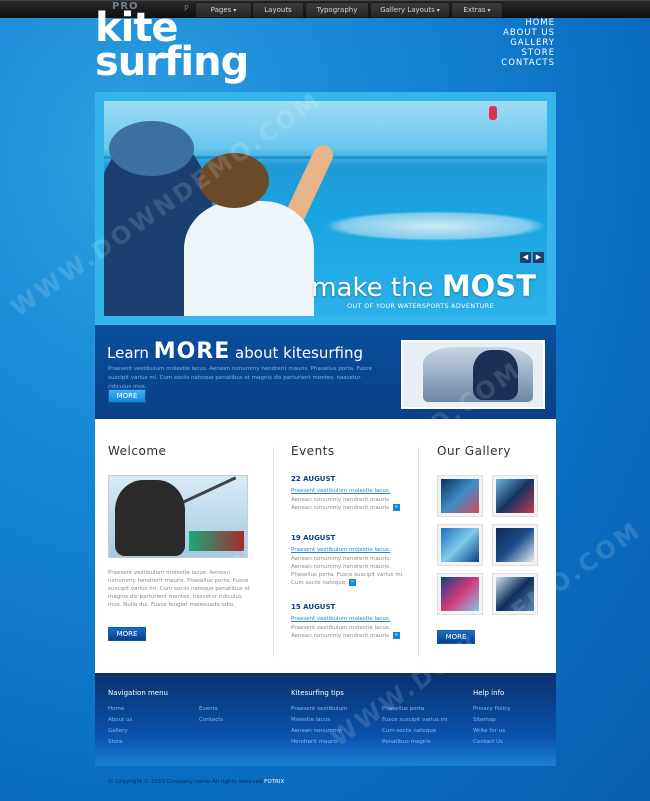  Describe the element at coordinates (488, 742) in the screenshot. I see `footer-link: Contact Us` at that location.